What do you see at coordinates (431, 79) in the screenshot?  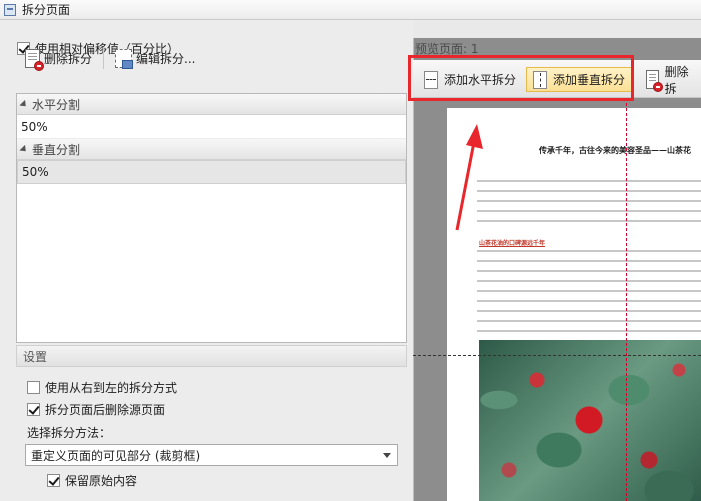 I see `horizontal-split-icon` at bounding box center [431, 79].